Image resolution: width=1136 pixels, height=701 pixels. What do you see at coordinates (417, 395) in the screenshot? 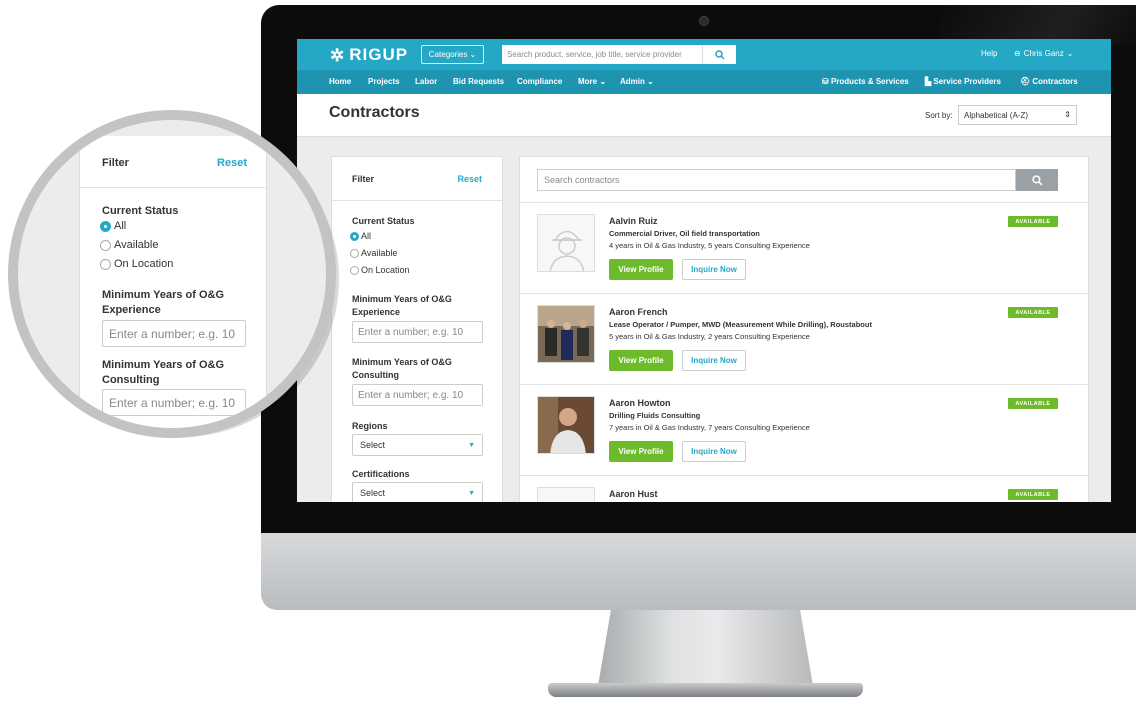
I see `min-consult-input: Enter a number; e.g. 10` at bounding box center [417, 395].